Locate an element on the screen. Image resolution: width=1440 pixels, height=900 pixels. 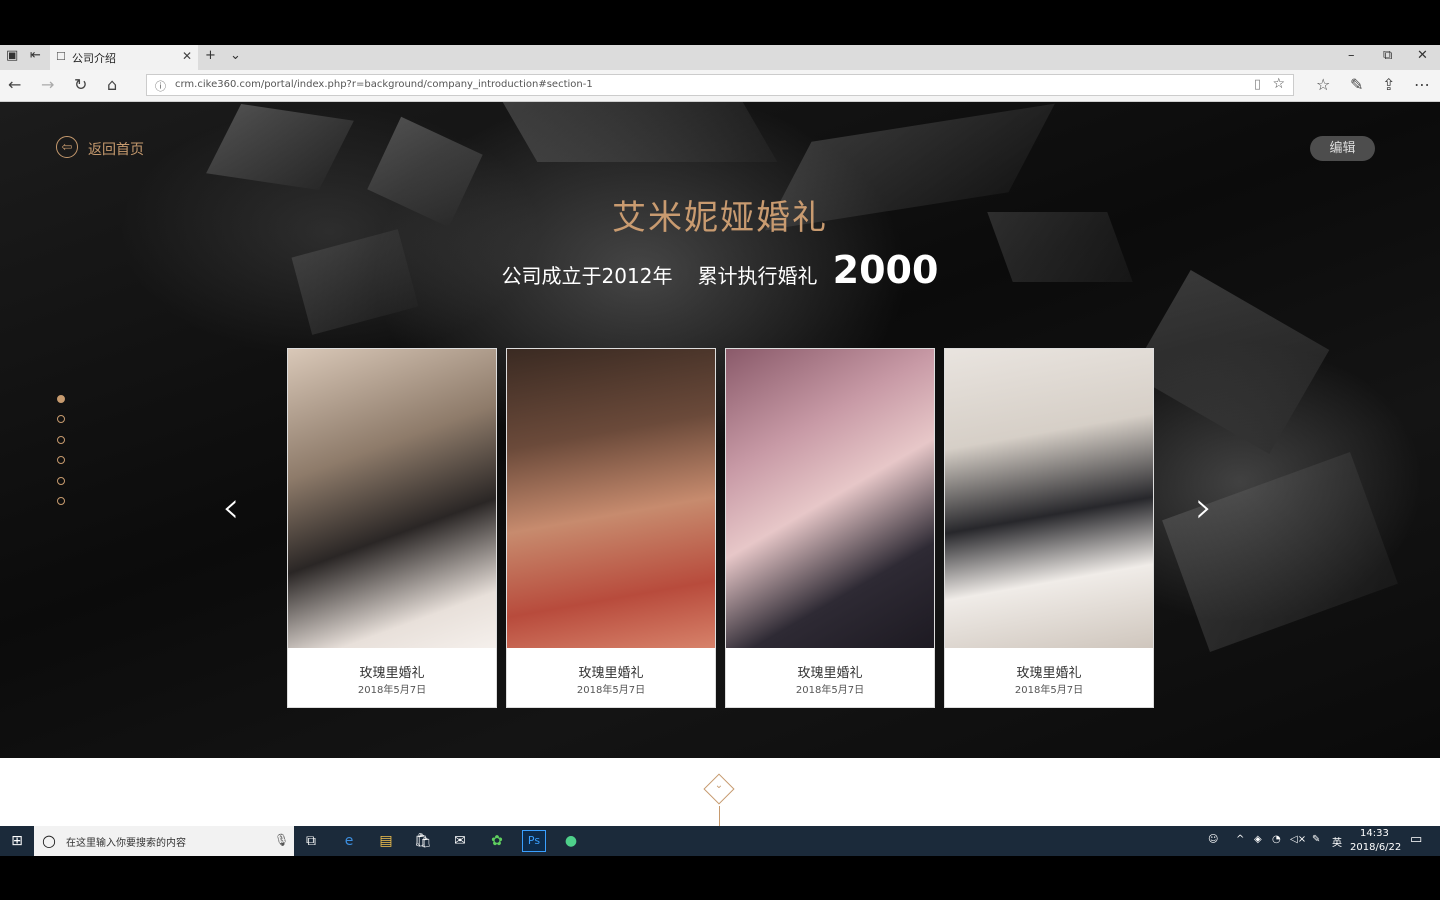
back-icon: ← is located at coordinates (14, 84).